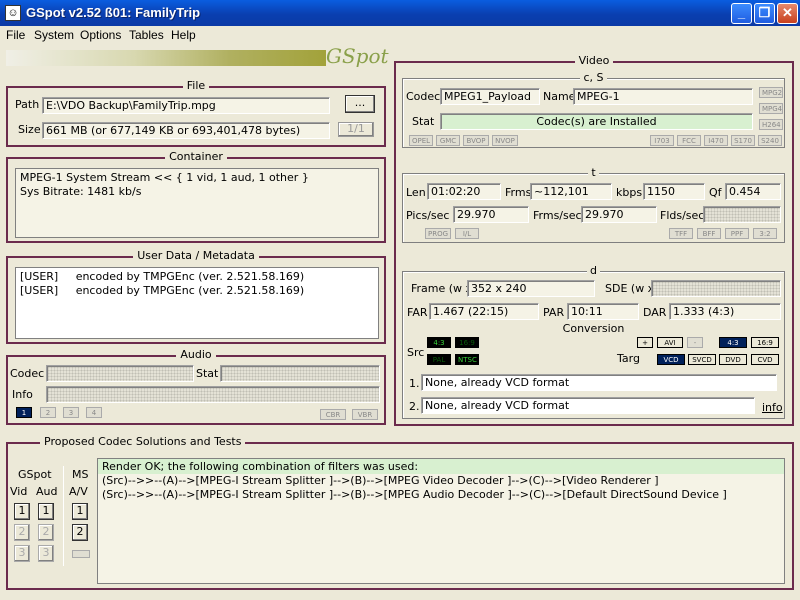 Image resolution: width=800 pixels, height=600 pixels. Describe the element at coordinates (771, 108) in the screenshot. I see `mpg4-tag: MPG4` at that location.